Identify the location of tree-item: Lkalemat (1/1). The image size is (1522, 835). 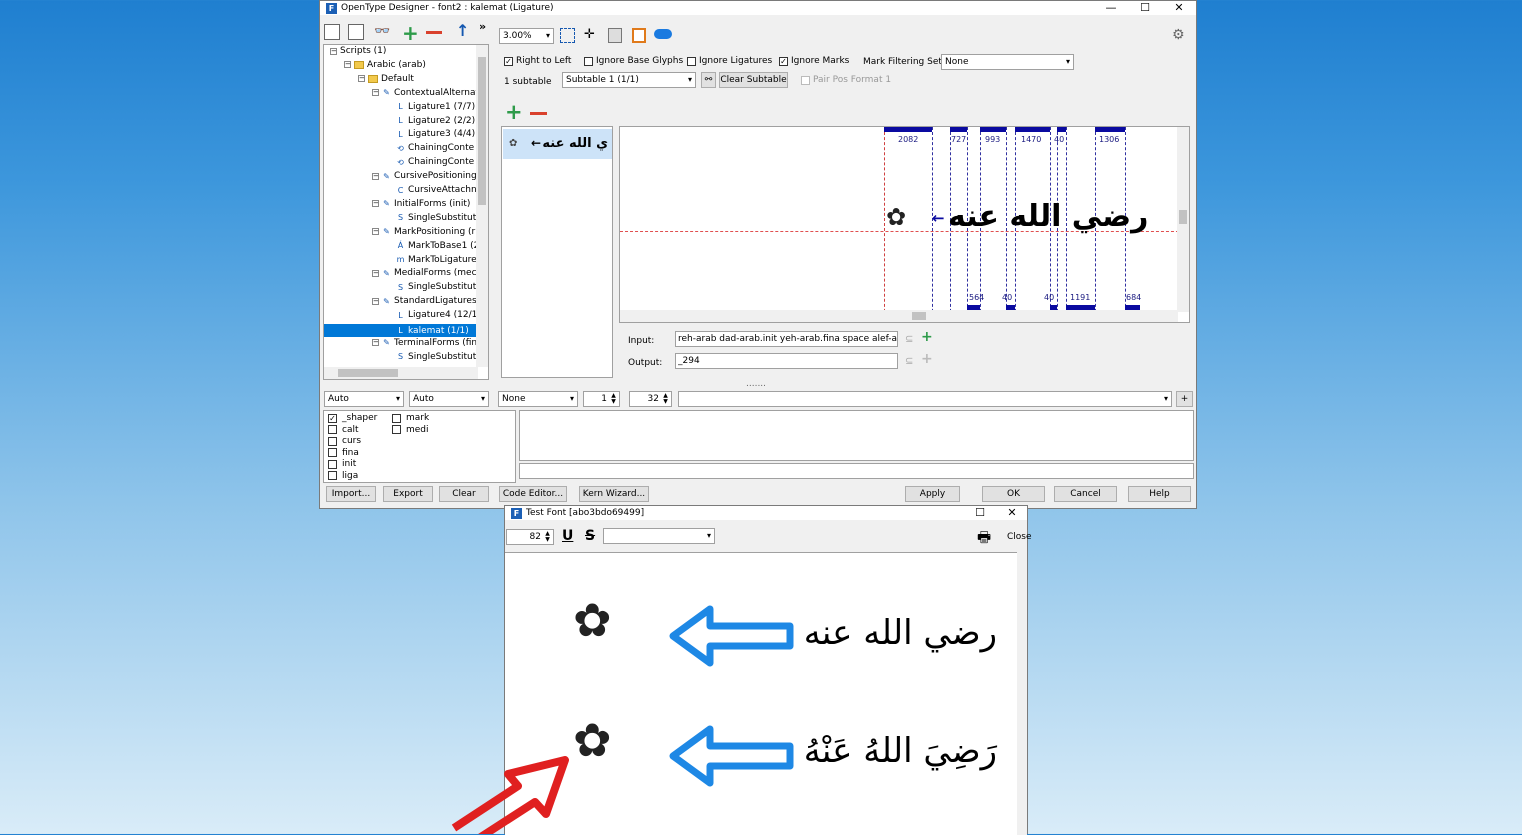
(401, 330).